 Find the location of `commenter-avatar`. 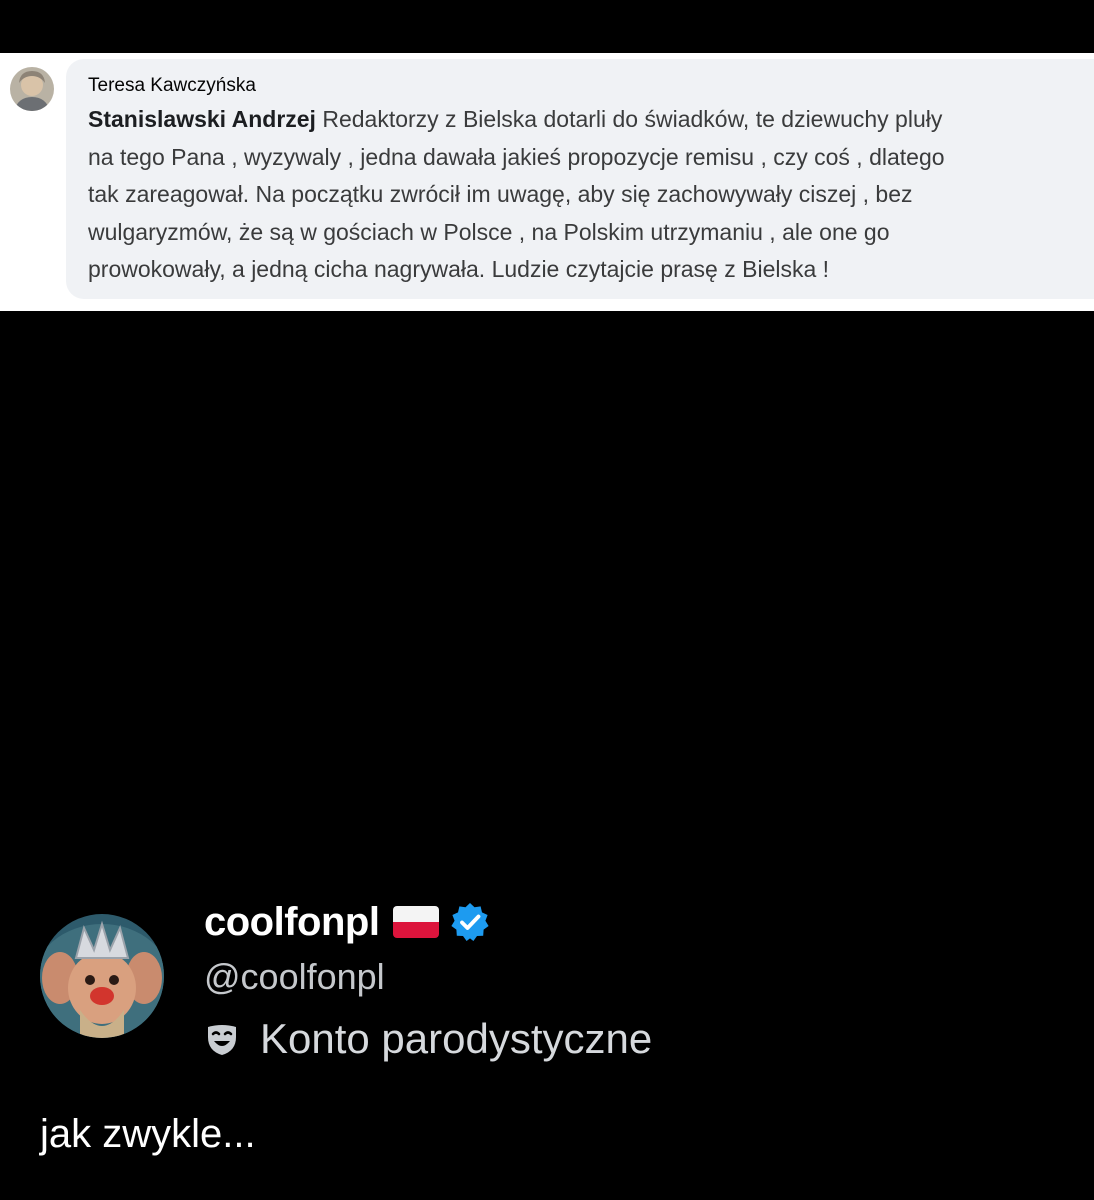

commenter-avatar is located at coordinates (32, 89).